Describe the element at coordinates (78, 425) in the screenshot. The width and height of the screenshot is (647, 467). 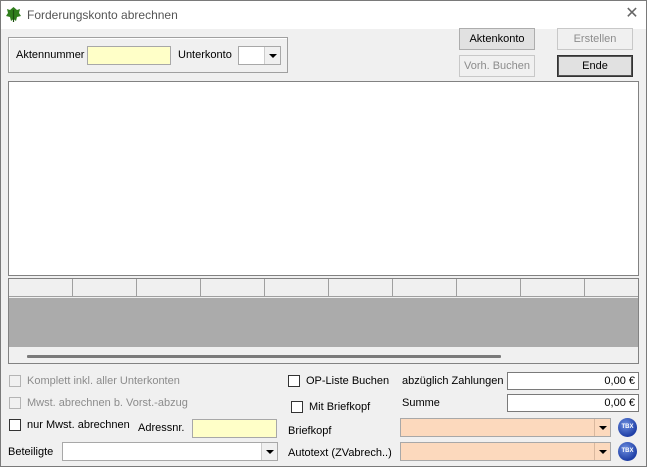
I see `nur-mwst-label: nur Mwst. abrechnen` at that location.